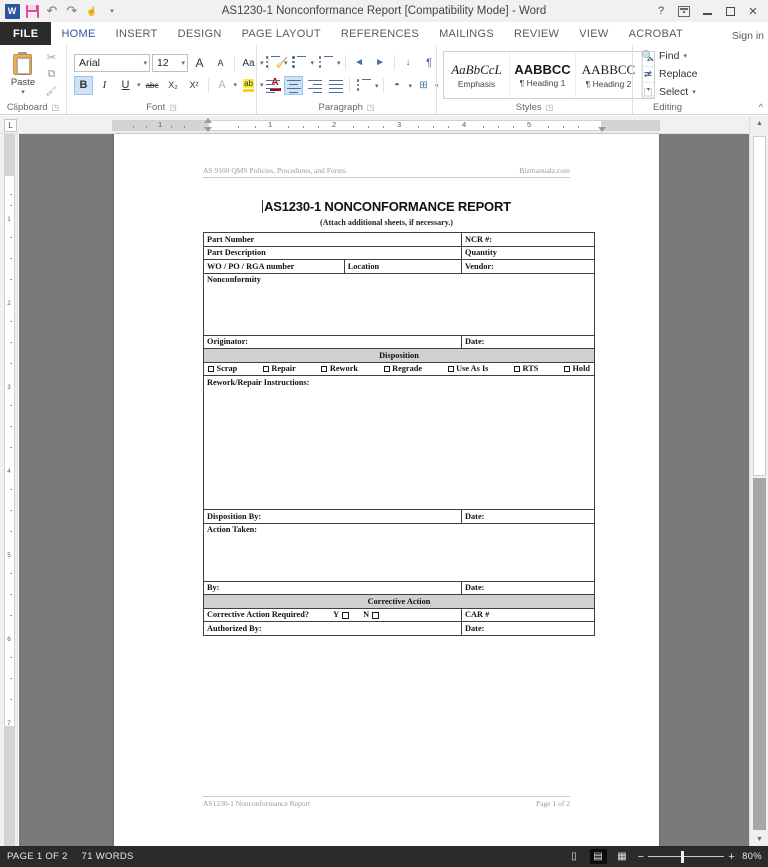  What do you see at coordinates (759, 839) in the screenshot?
I see `scroll-down-icon: ▼` at bounding box center [759, 839].